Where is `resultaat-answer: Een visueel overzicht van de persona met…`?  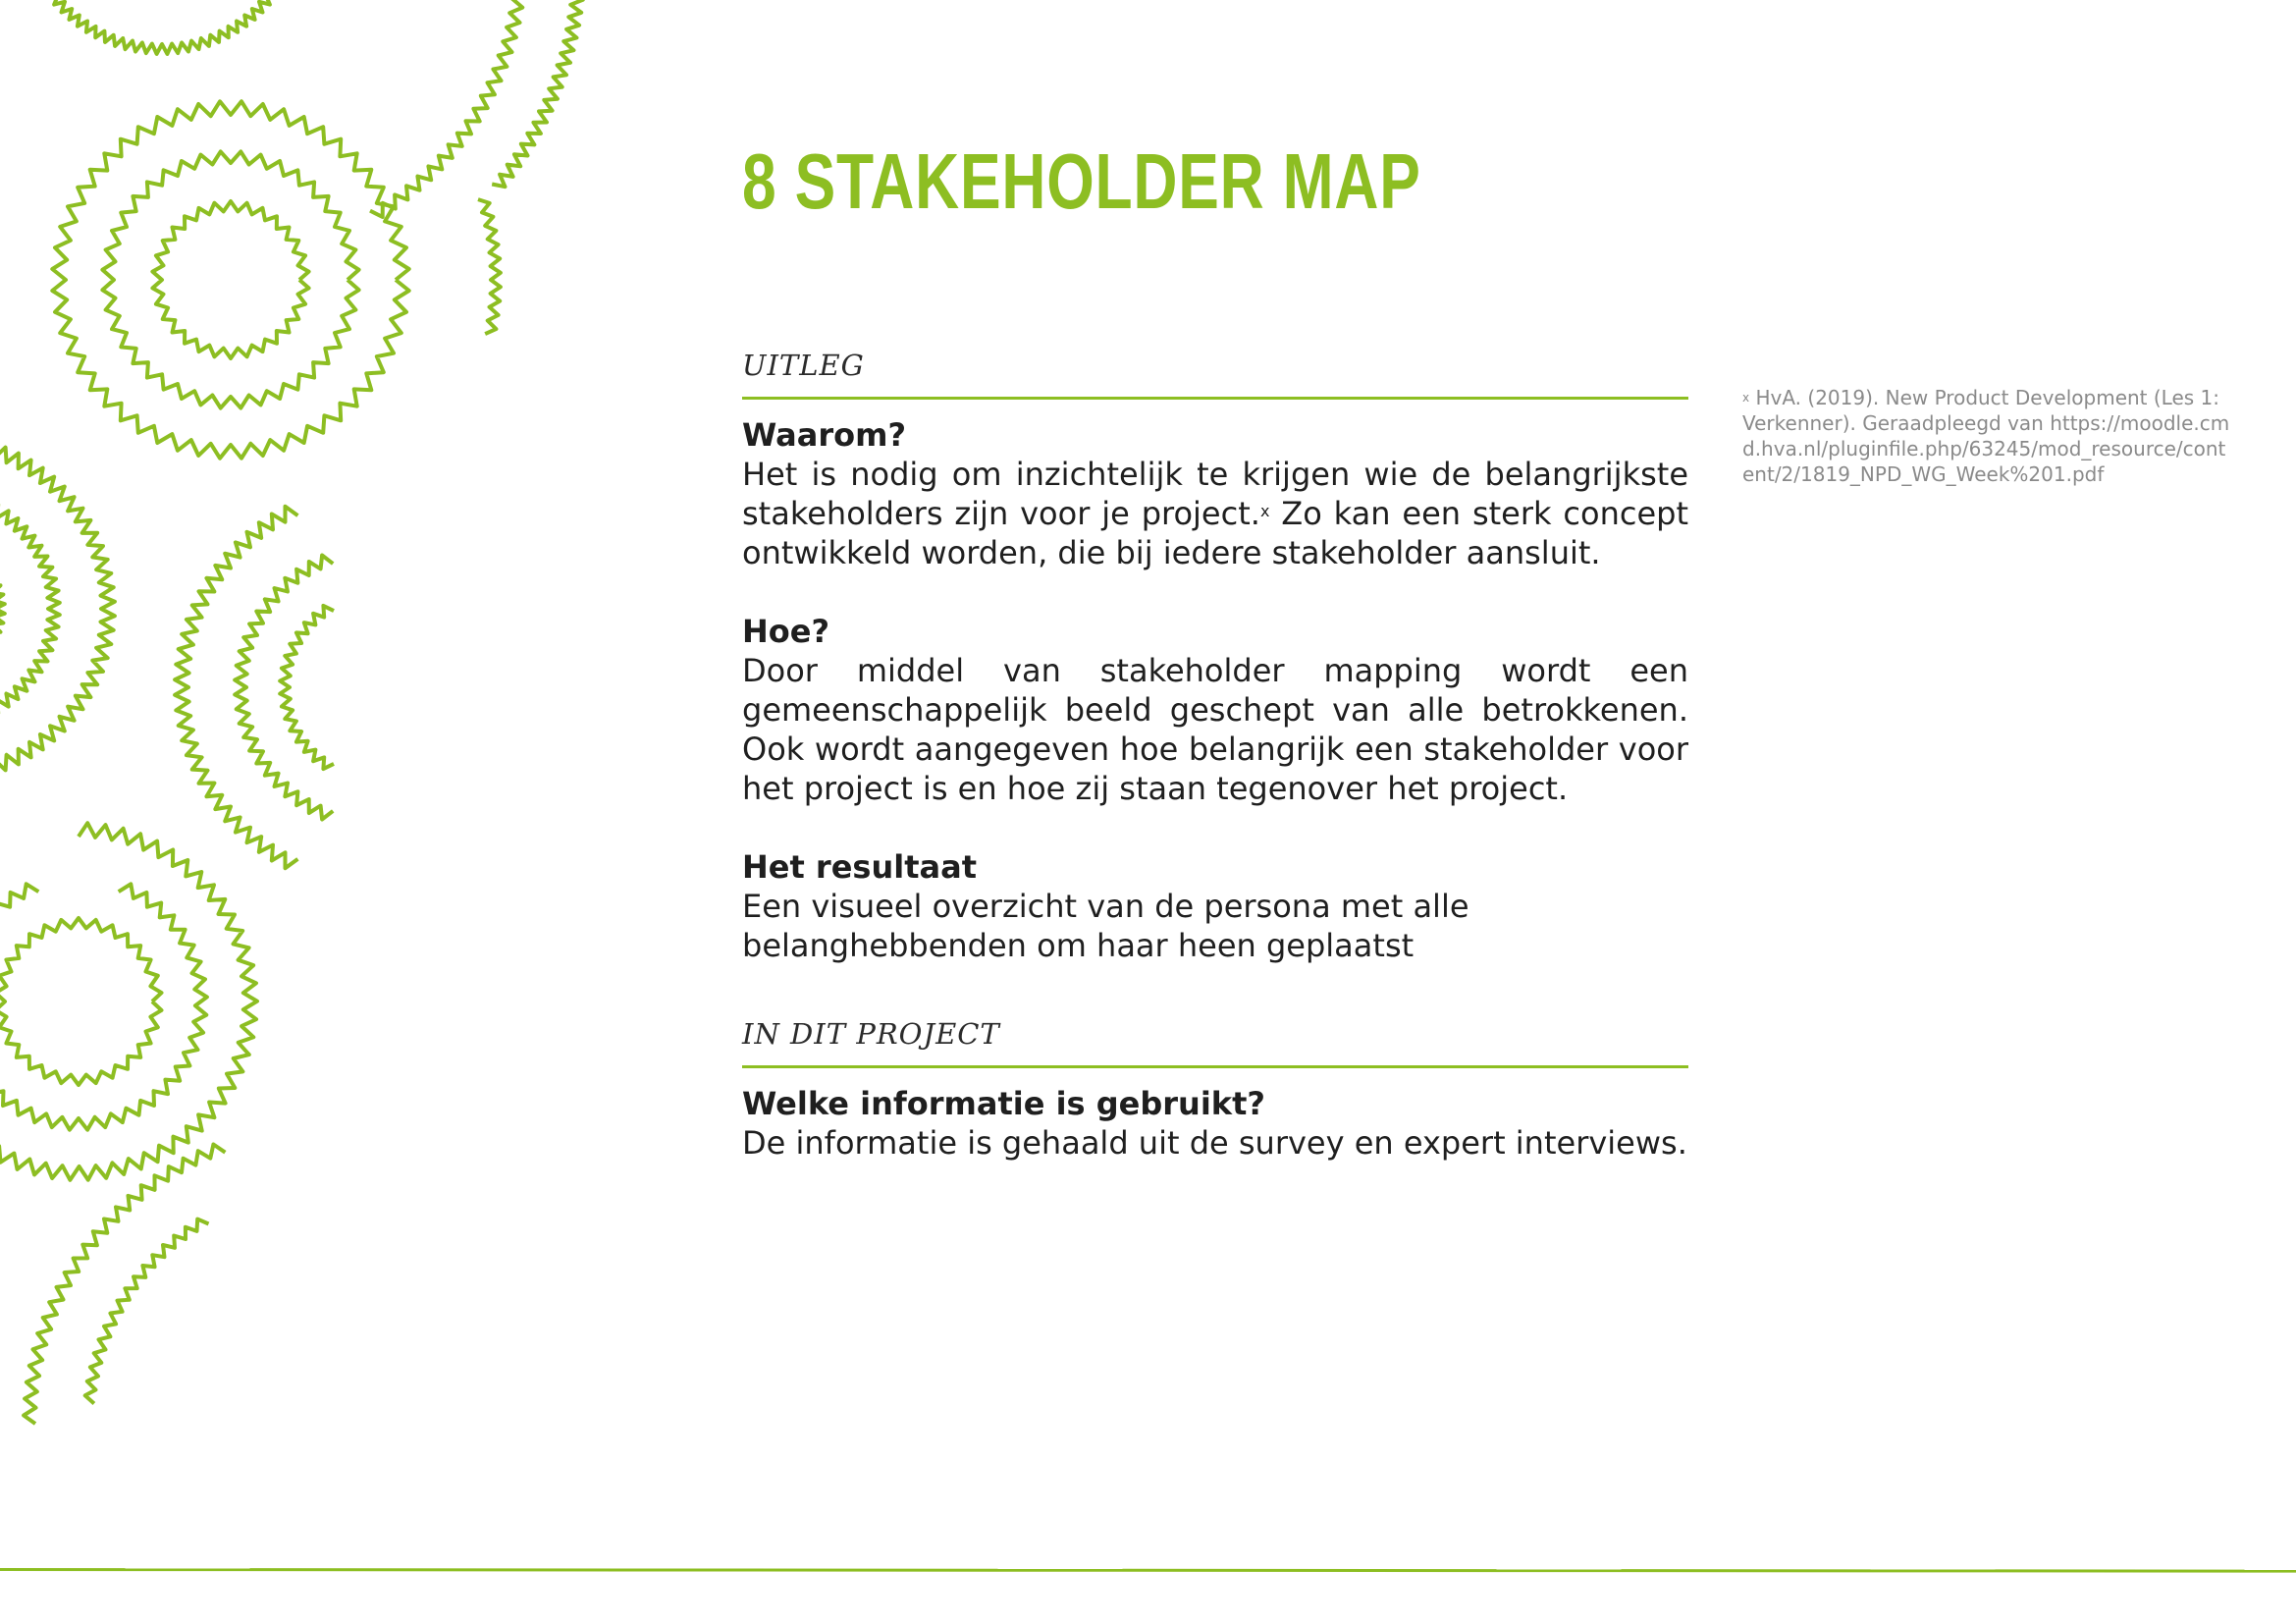 resultaat-answer: Een visueel overzicht van de persona met… is located at coordinates (1105, 926).